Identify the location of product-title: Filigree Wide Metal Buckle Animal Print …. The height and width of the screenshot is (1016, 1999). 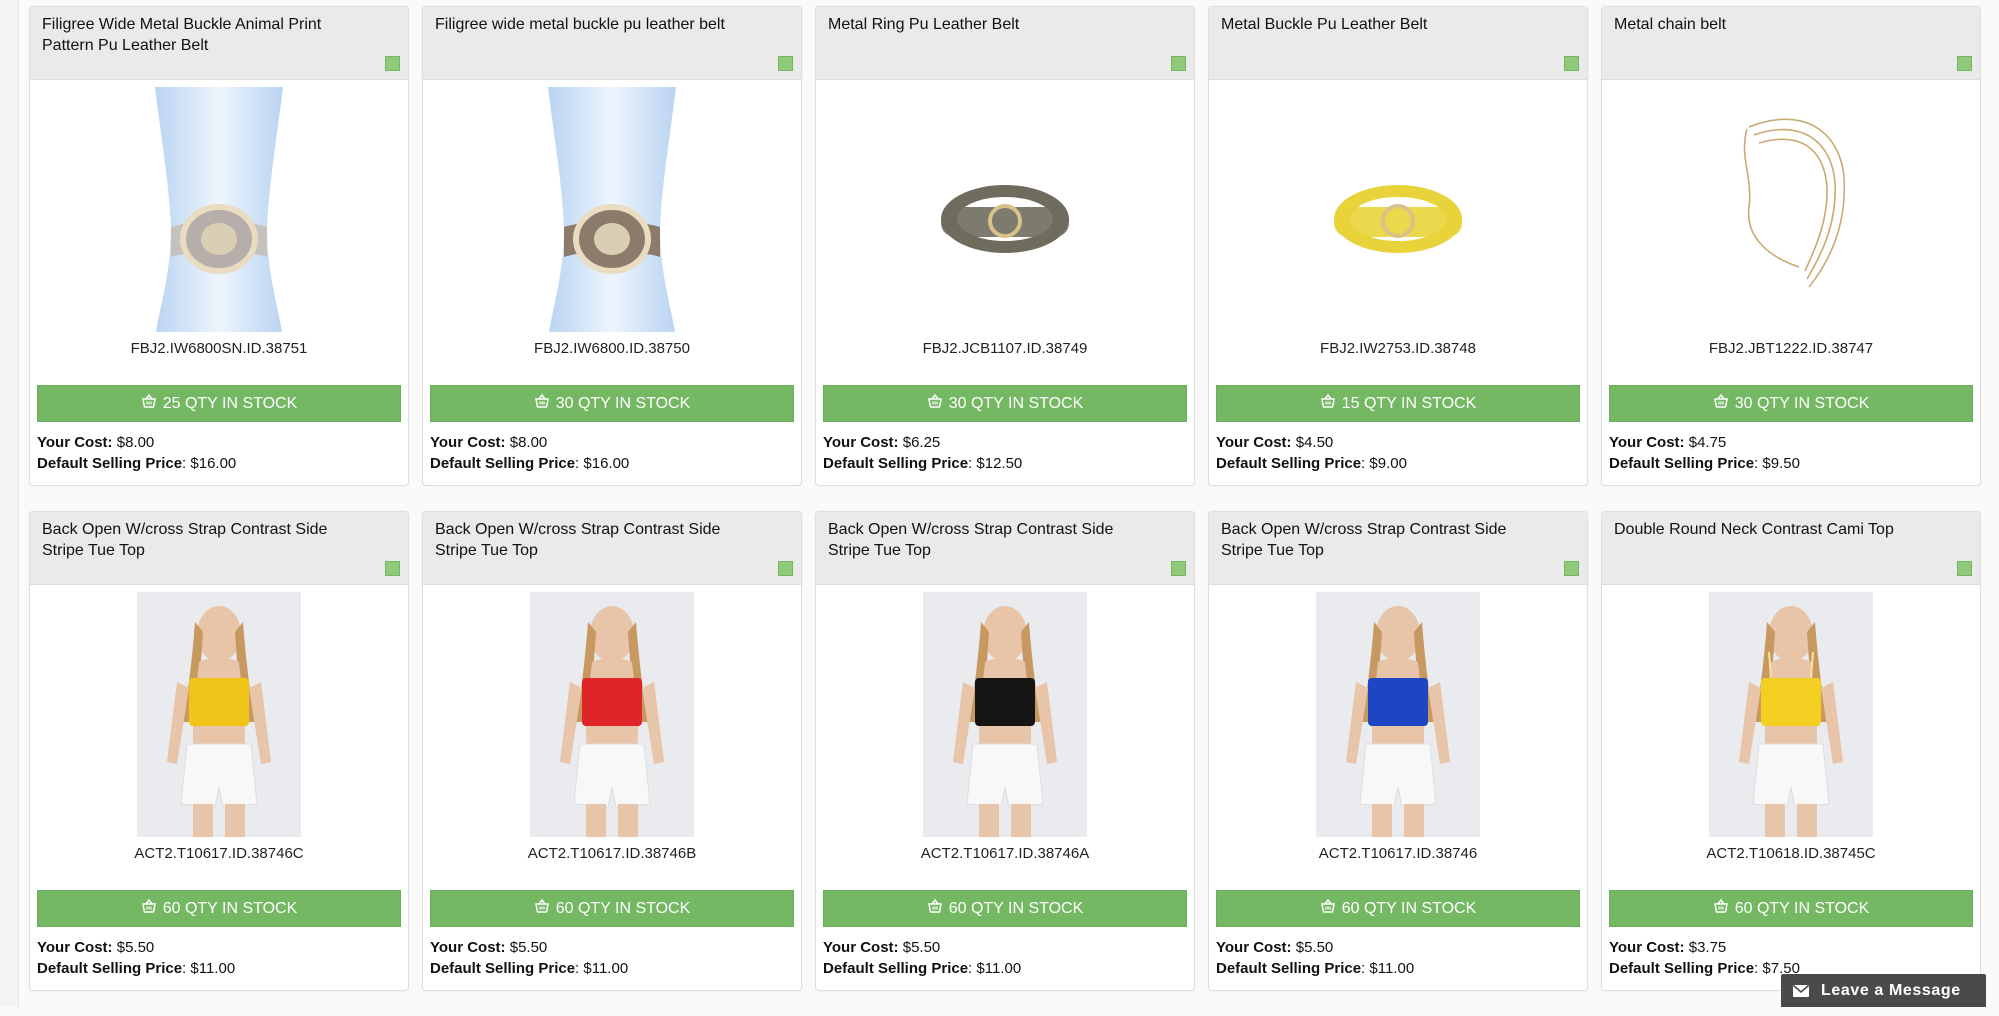
(181, 35).